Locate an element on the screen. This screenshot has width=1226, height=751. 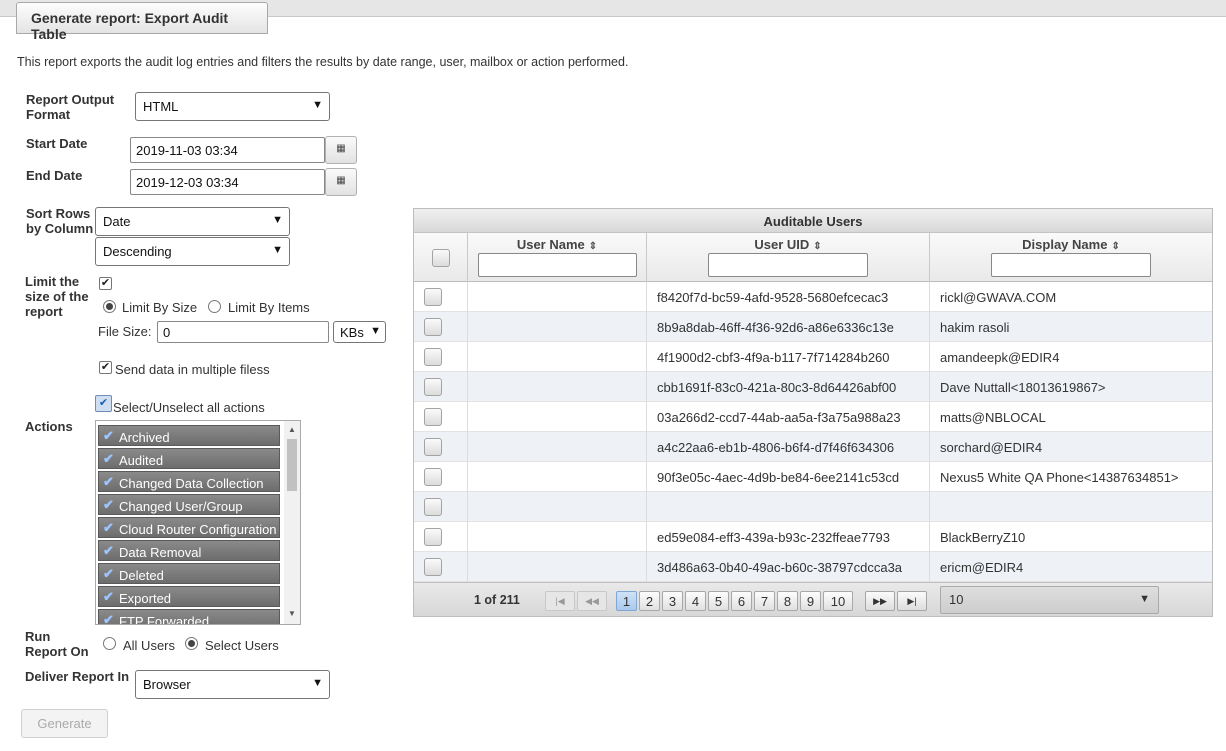
next-page-button: ▶▶ is located at coordinates (880, 601).